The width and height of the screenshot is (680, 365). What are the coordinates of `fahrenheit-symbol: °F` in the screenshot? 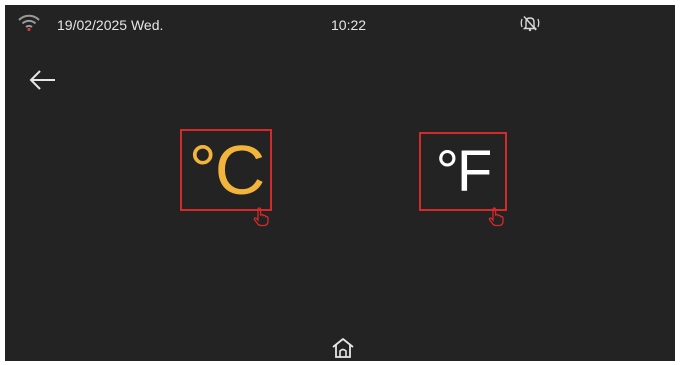 It's located at (464, 171).